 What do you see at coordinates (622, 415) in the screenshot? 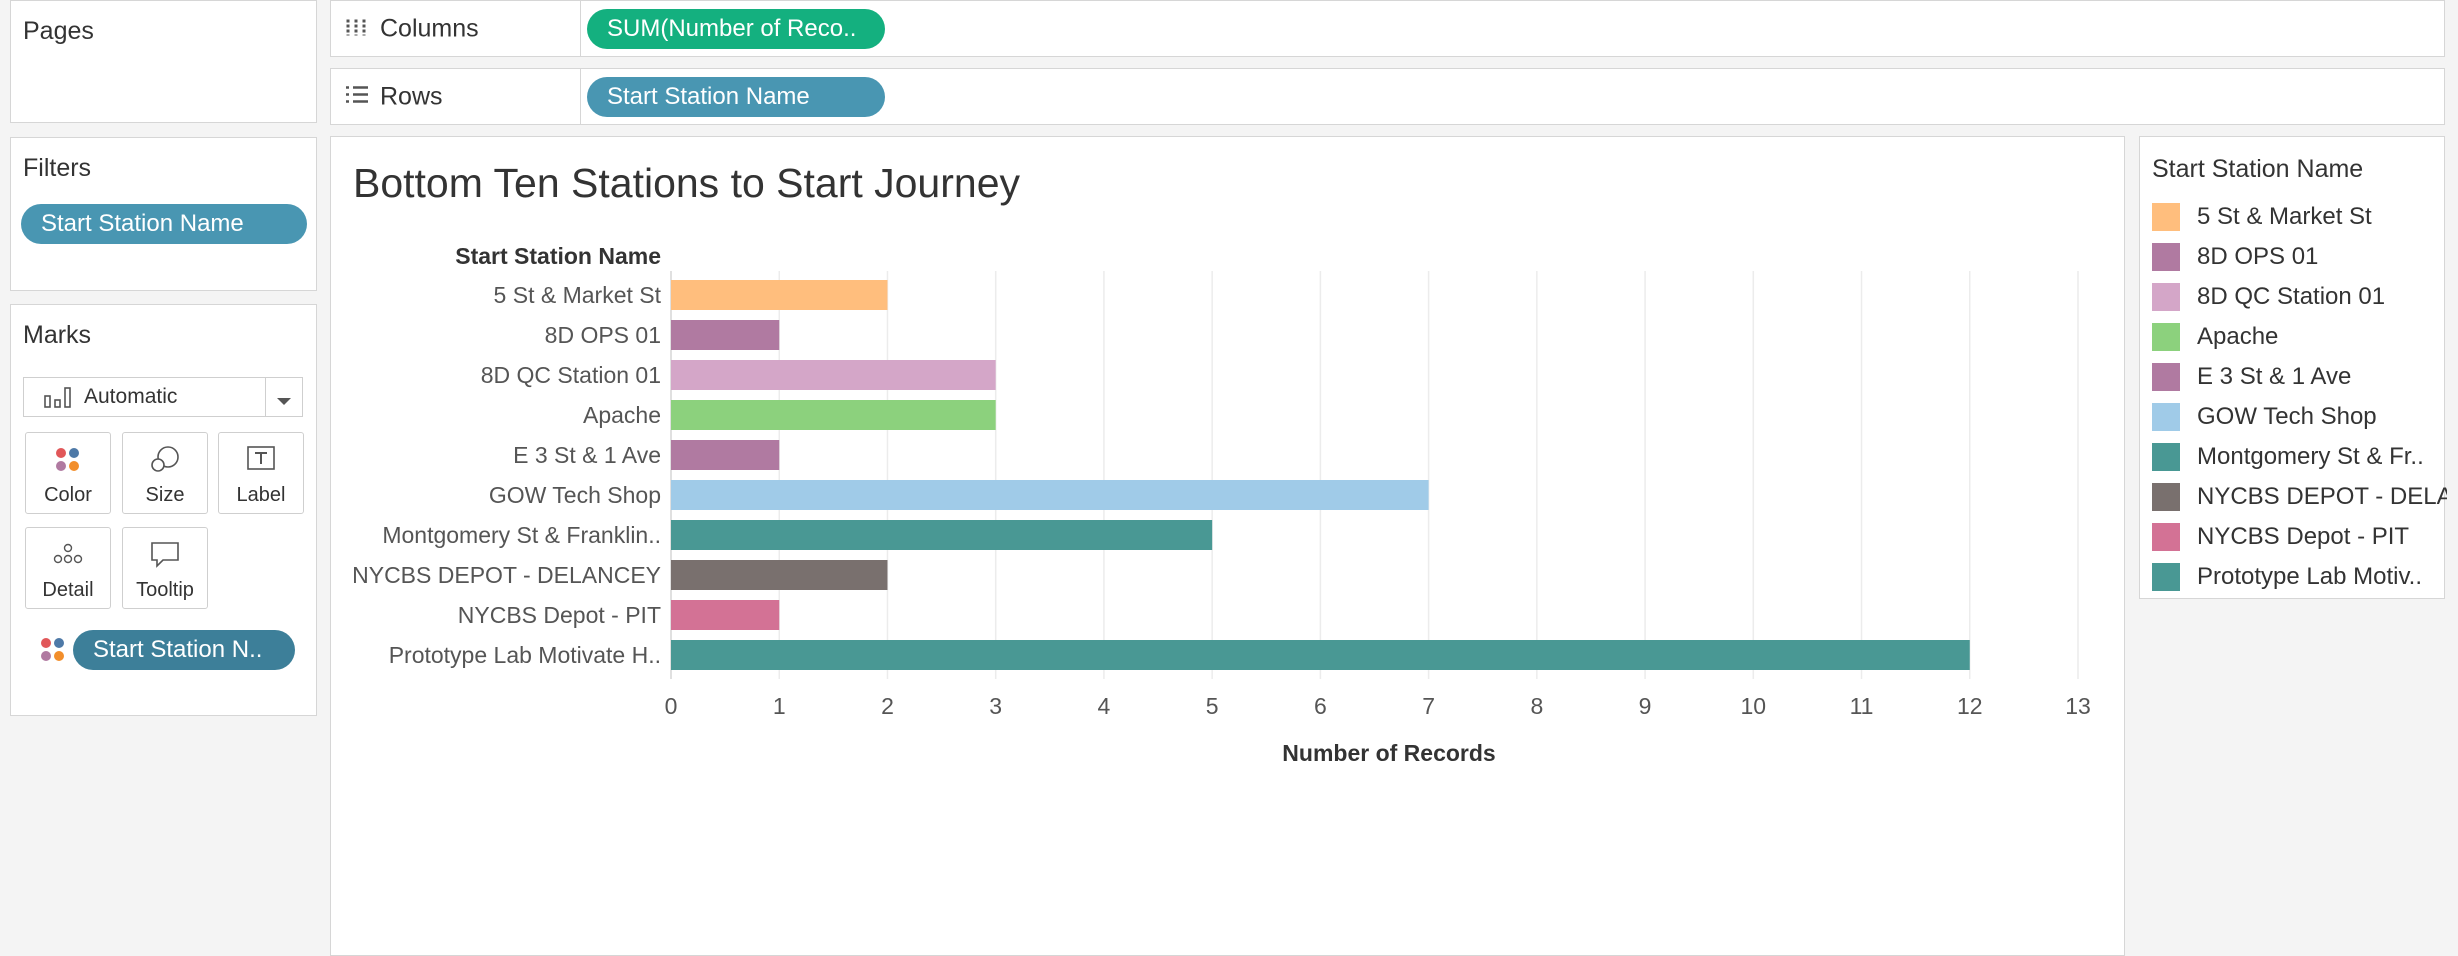
I see `category-label: Apache` at bounding box center [622, 415].